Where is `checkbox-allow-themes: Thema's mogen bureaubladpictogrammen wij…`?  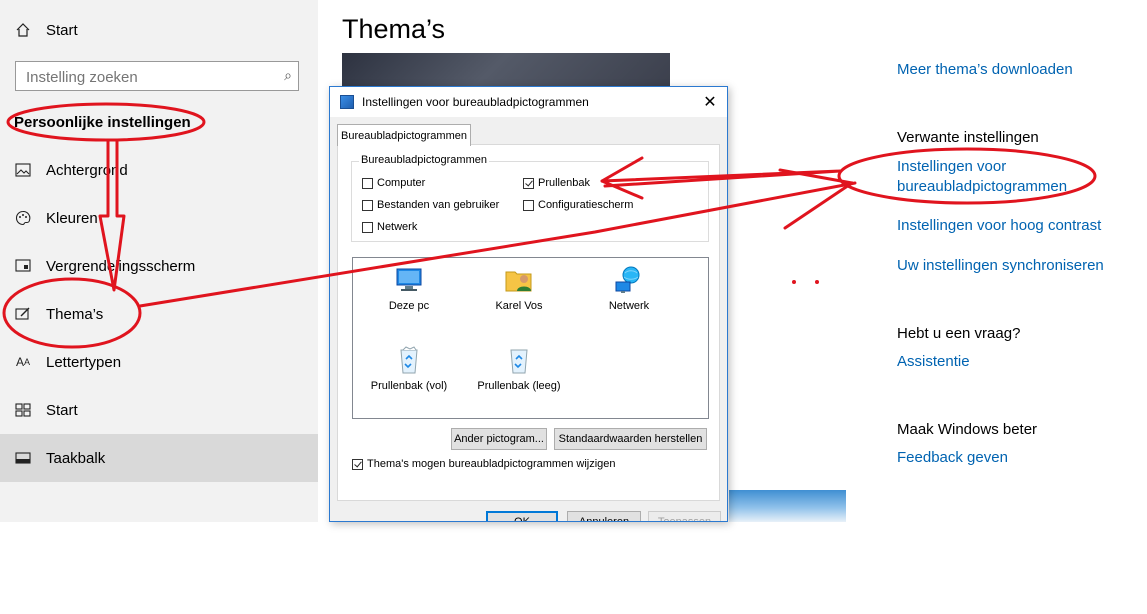 checkbox-allow-themes: Thema's mogen bureaubladpictogrammen wij… is located at coordinates (484, 464).